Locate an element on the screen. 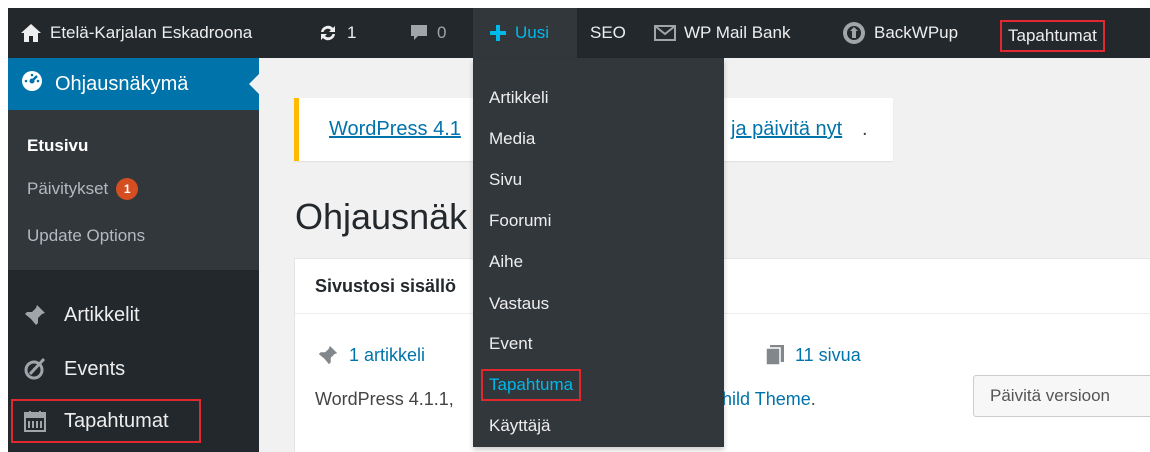  updates-badge: 1 is located at coordinates (127, 189).